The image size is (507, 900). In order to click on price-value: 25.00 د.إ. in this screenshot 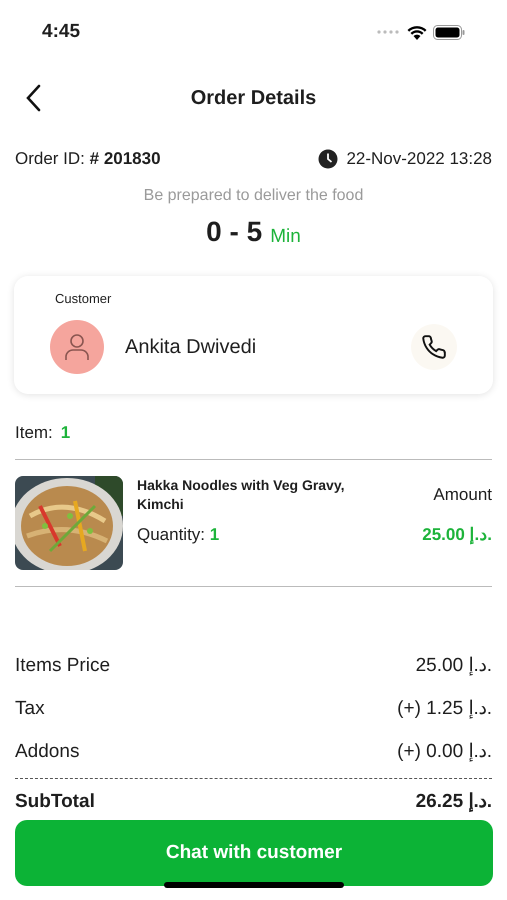, I will do `click(454, 666)`.